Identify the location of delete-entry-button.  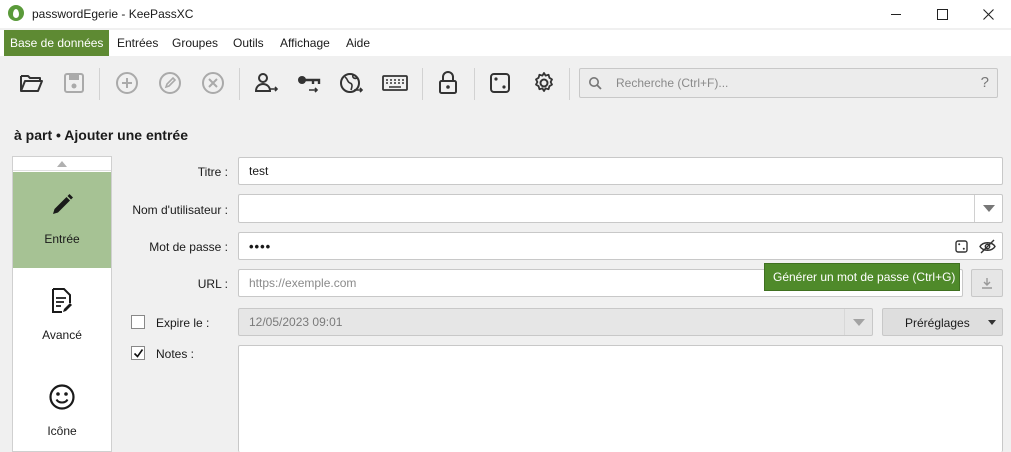
(213, 83).